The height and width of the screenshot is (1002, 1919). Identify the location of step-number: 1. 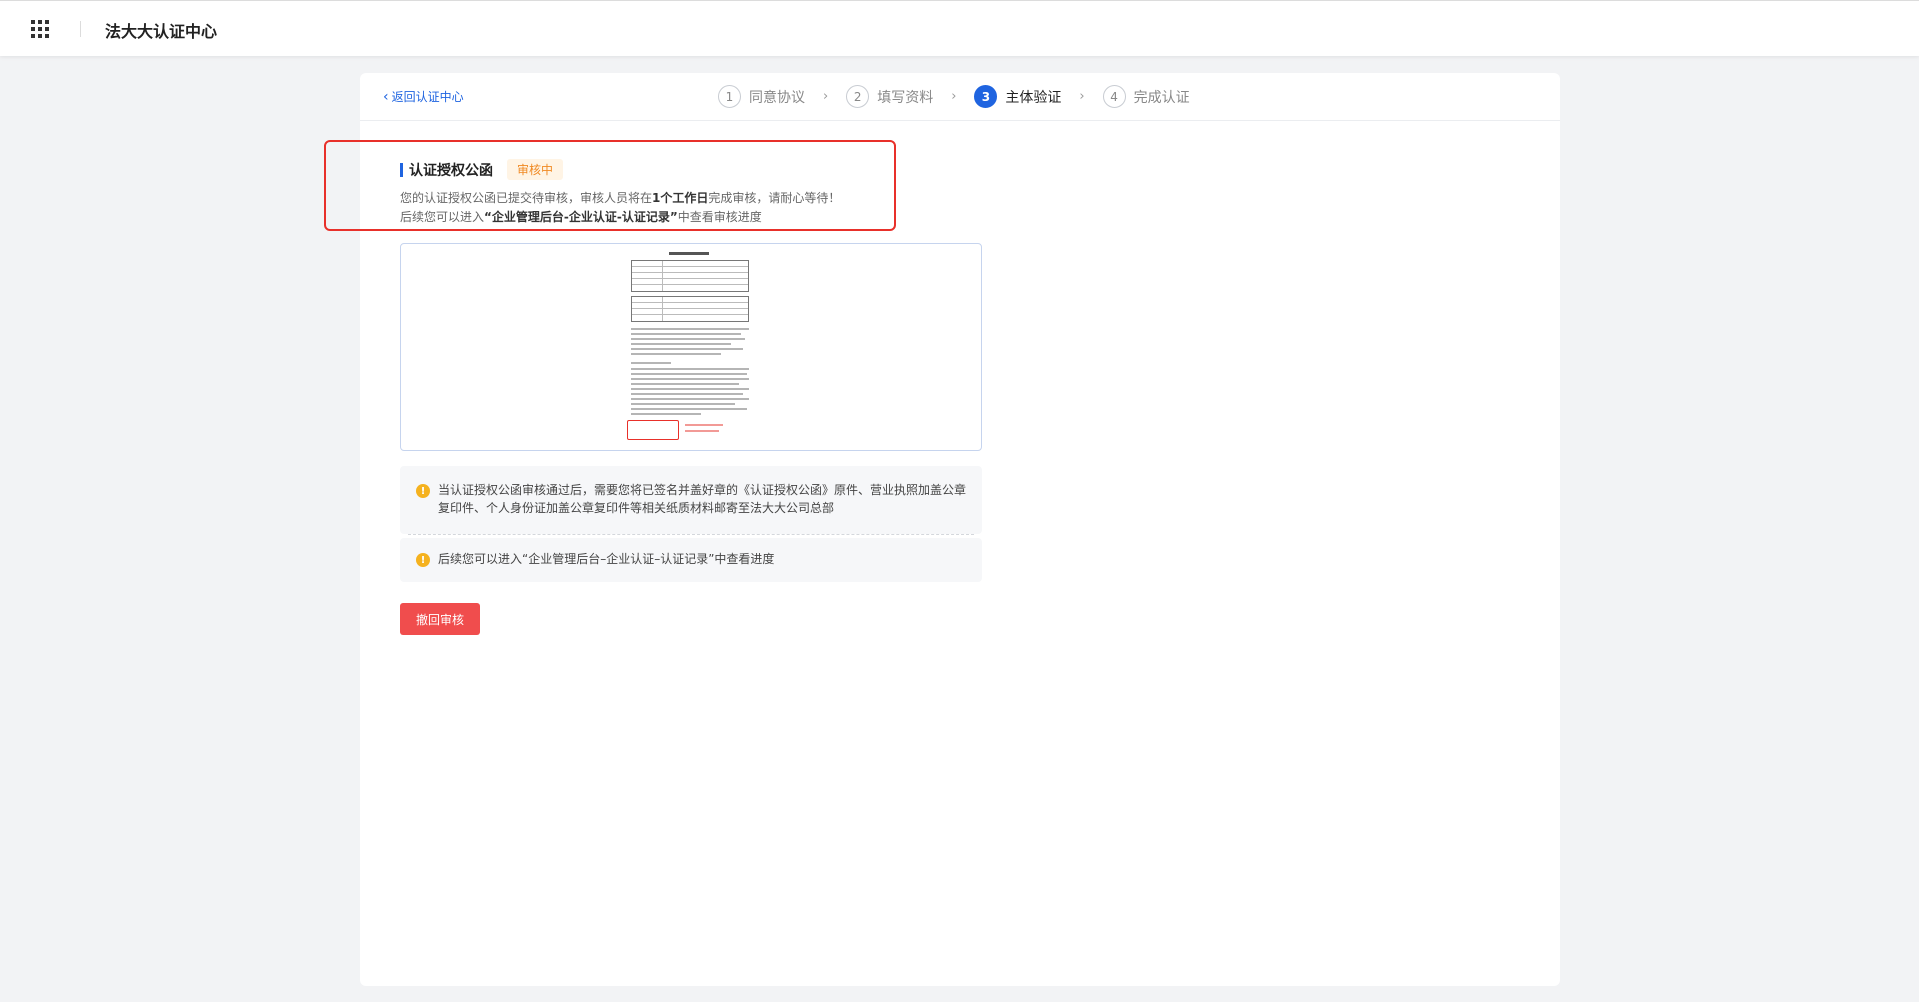
(729, 96).